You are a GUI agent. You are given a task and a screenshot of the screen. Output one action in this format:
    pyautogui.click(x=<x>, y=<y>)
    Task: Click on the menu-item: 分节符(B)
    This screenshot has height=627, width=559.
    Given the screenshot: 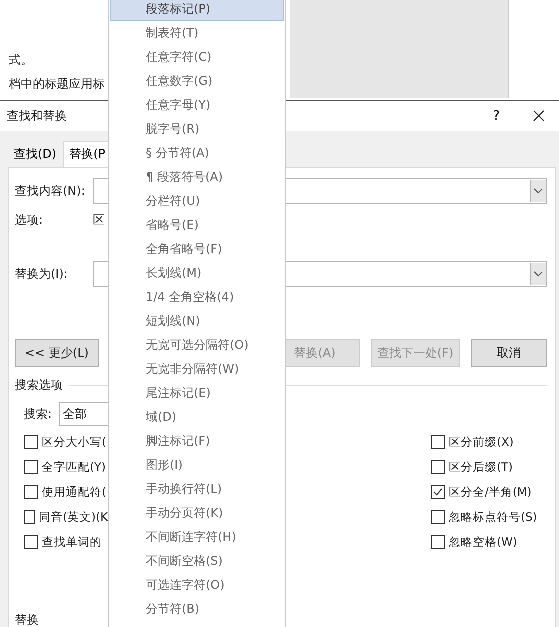 What is the action you would take?
    pyautogui.click(x=197, y=609)
    